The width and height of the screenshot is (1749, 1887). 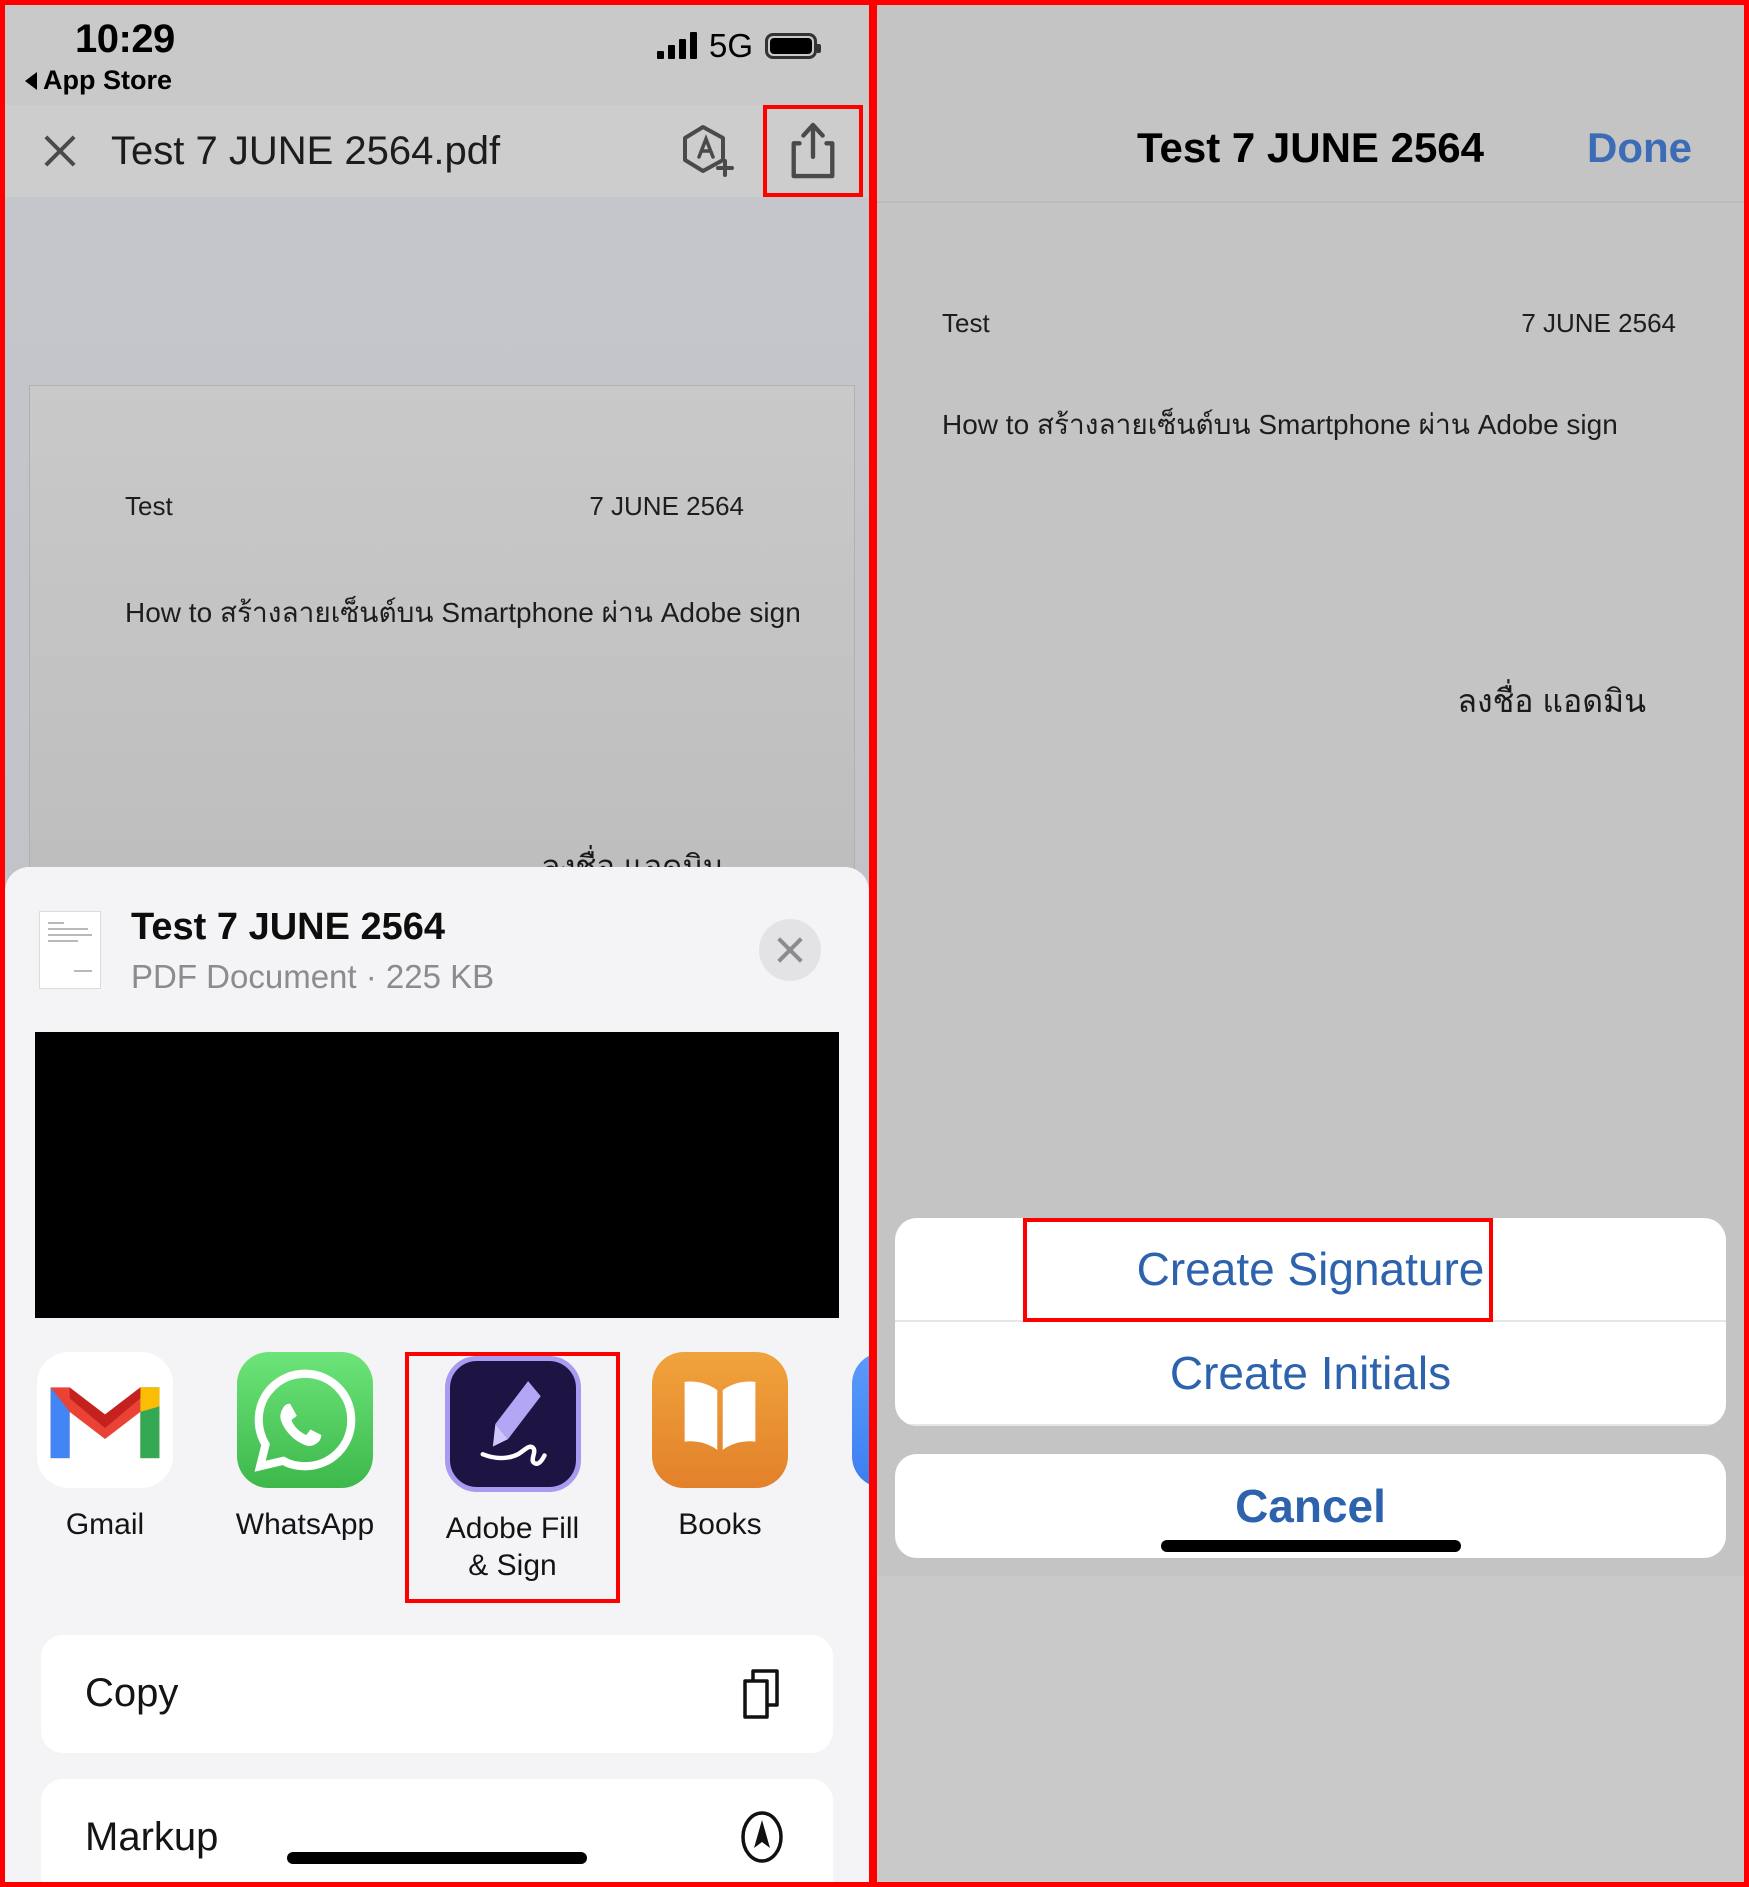 I want to click on create-signature-button: Create Signature, so click(x=1310, y=1270).